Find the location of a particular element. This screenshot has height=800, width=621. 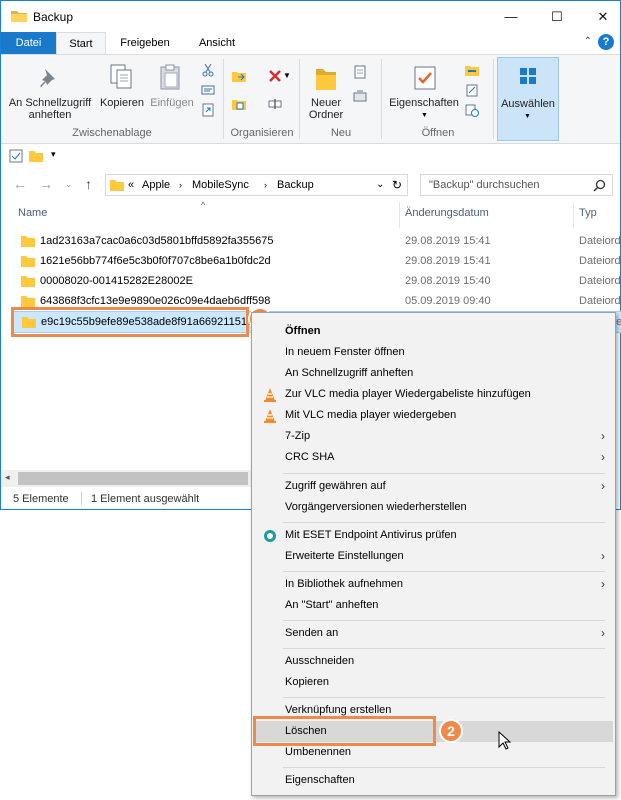

menu-item-label: In Bibliothek aufnehmen is located at coordinates (344, 584).